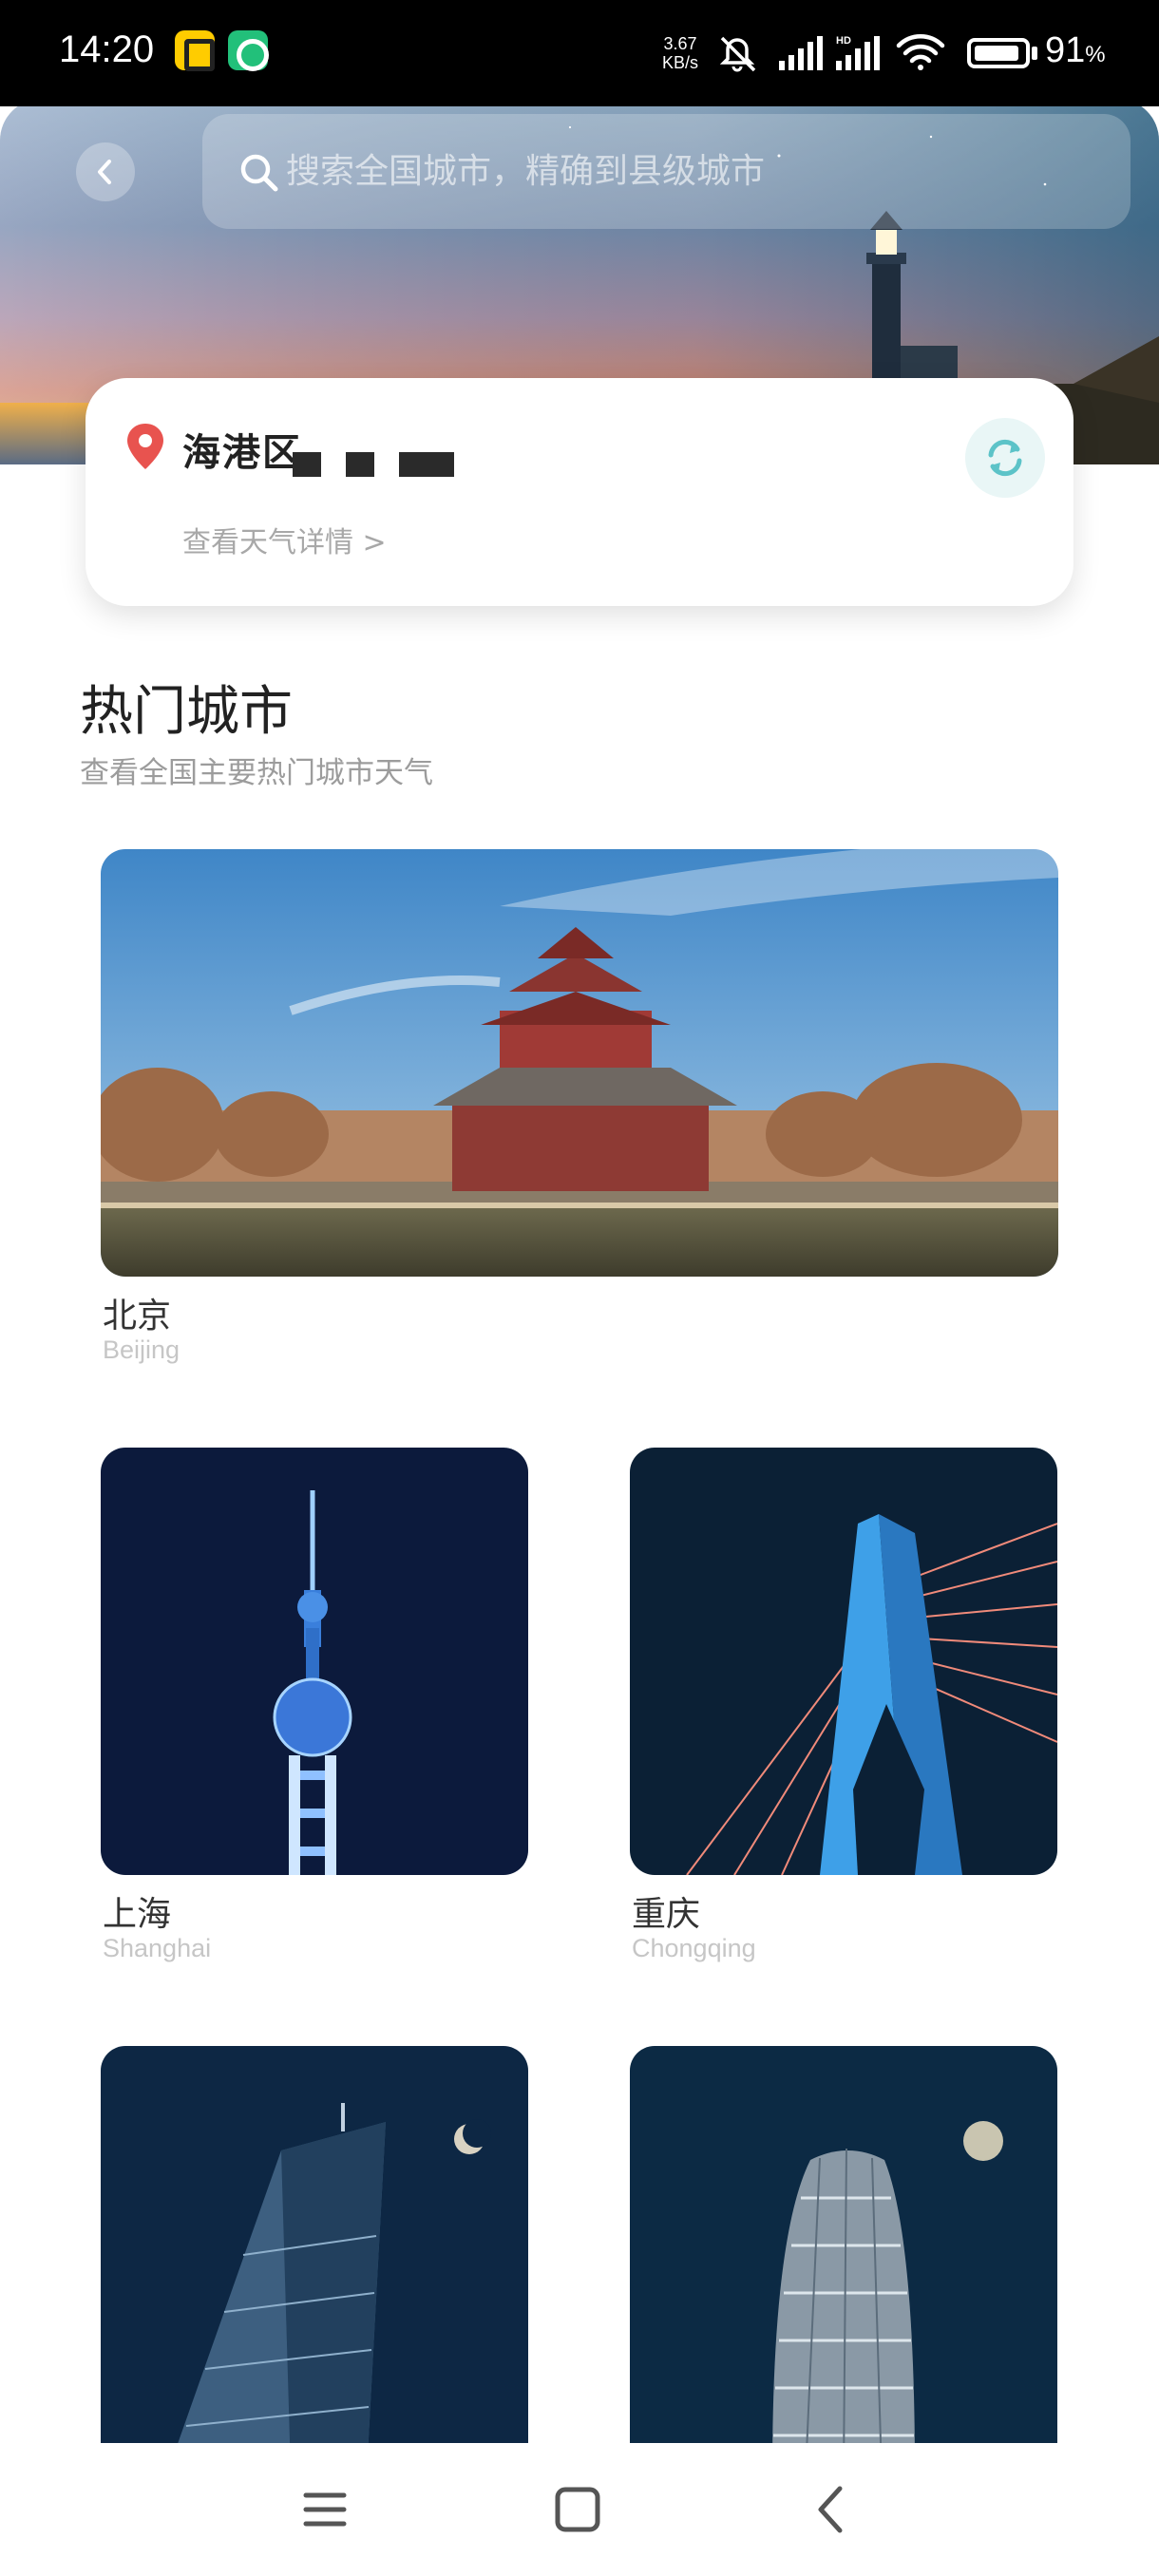 This screenshot has width=1159, height=2576. What do you see at coordinates (680, 62) in the screenshot?
I see `net-speed-unit: KB/s` at bounding box center [680, 62].